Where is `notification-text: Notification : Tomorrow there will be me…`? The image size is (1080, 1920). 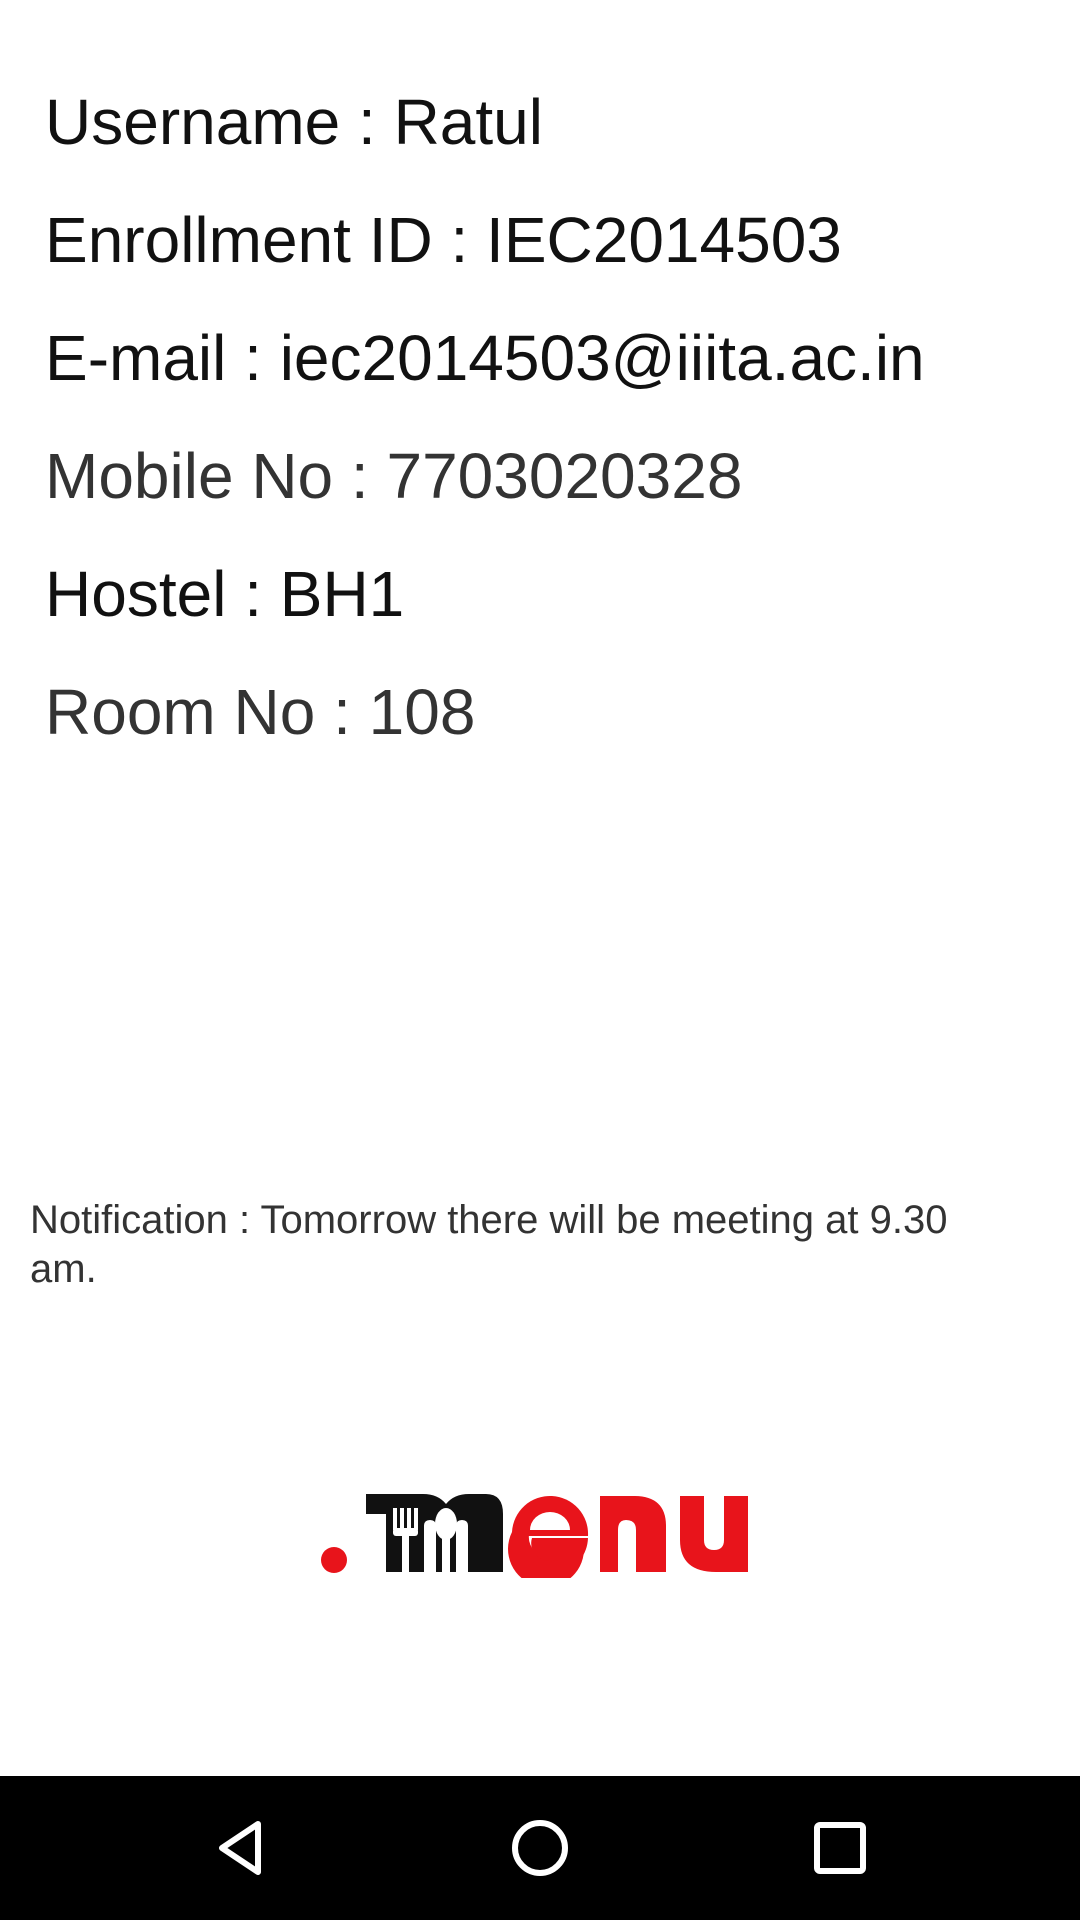
notification-text: Notification : Tomorrow there will be me… is located at coordinates (489, 1244).